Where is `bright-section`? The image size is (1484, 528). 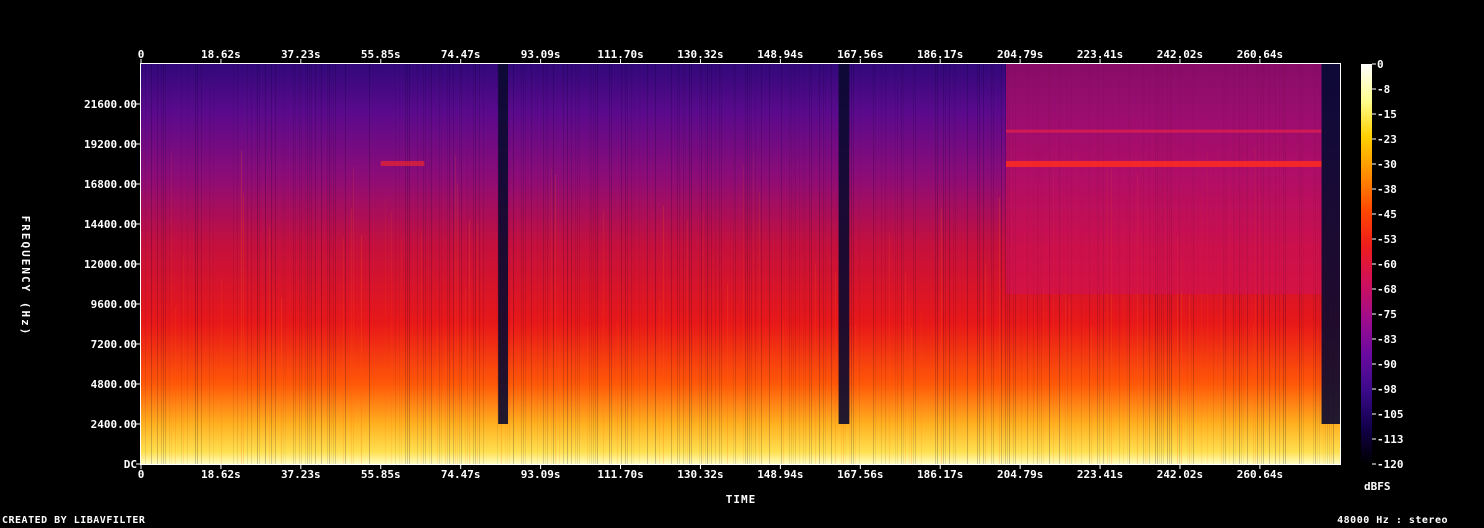
bright-section is located at coordinates (1164, 179).